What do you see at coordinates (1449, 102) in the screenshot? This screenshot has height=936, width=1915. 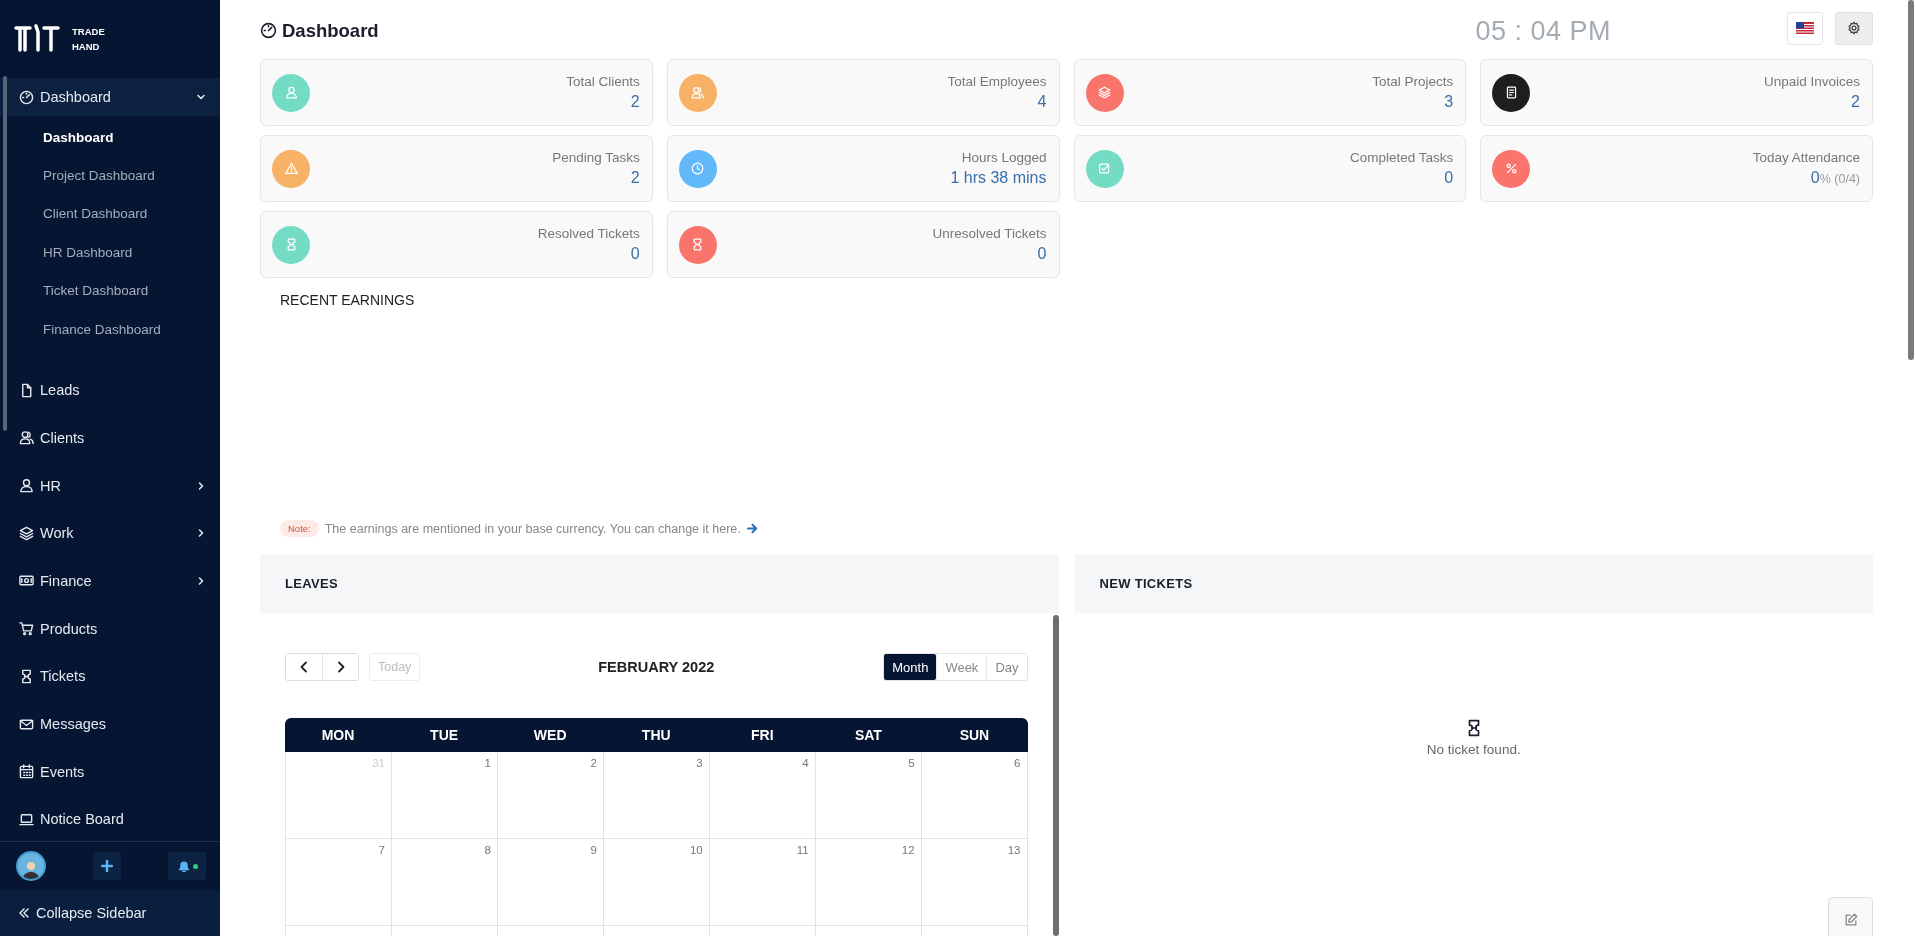 I see `stat-value: 3` at bounding box center [1449, 102].